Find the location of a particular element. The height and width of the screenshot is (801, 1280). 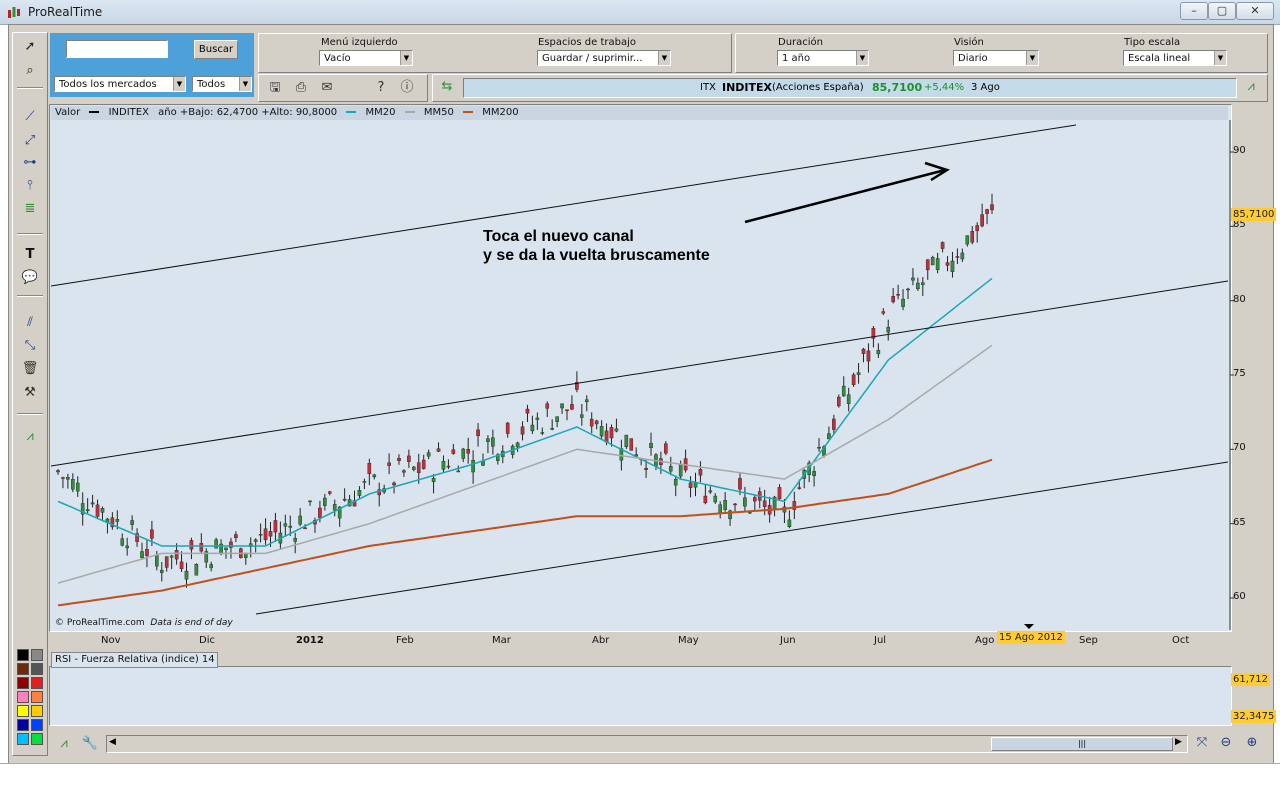

fit-zoom-icon: ⤧ is located at coordinates (1202, 743).